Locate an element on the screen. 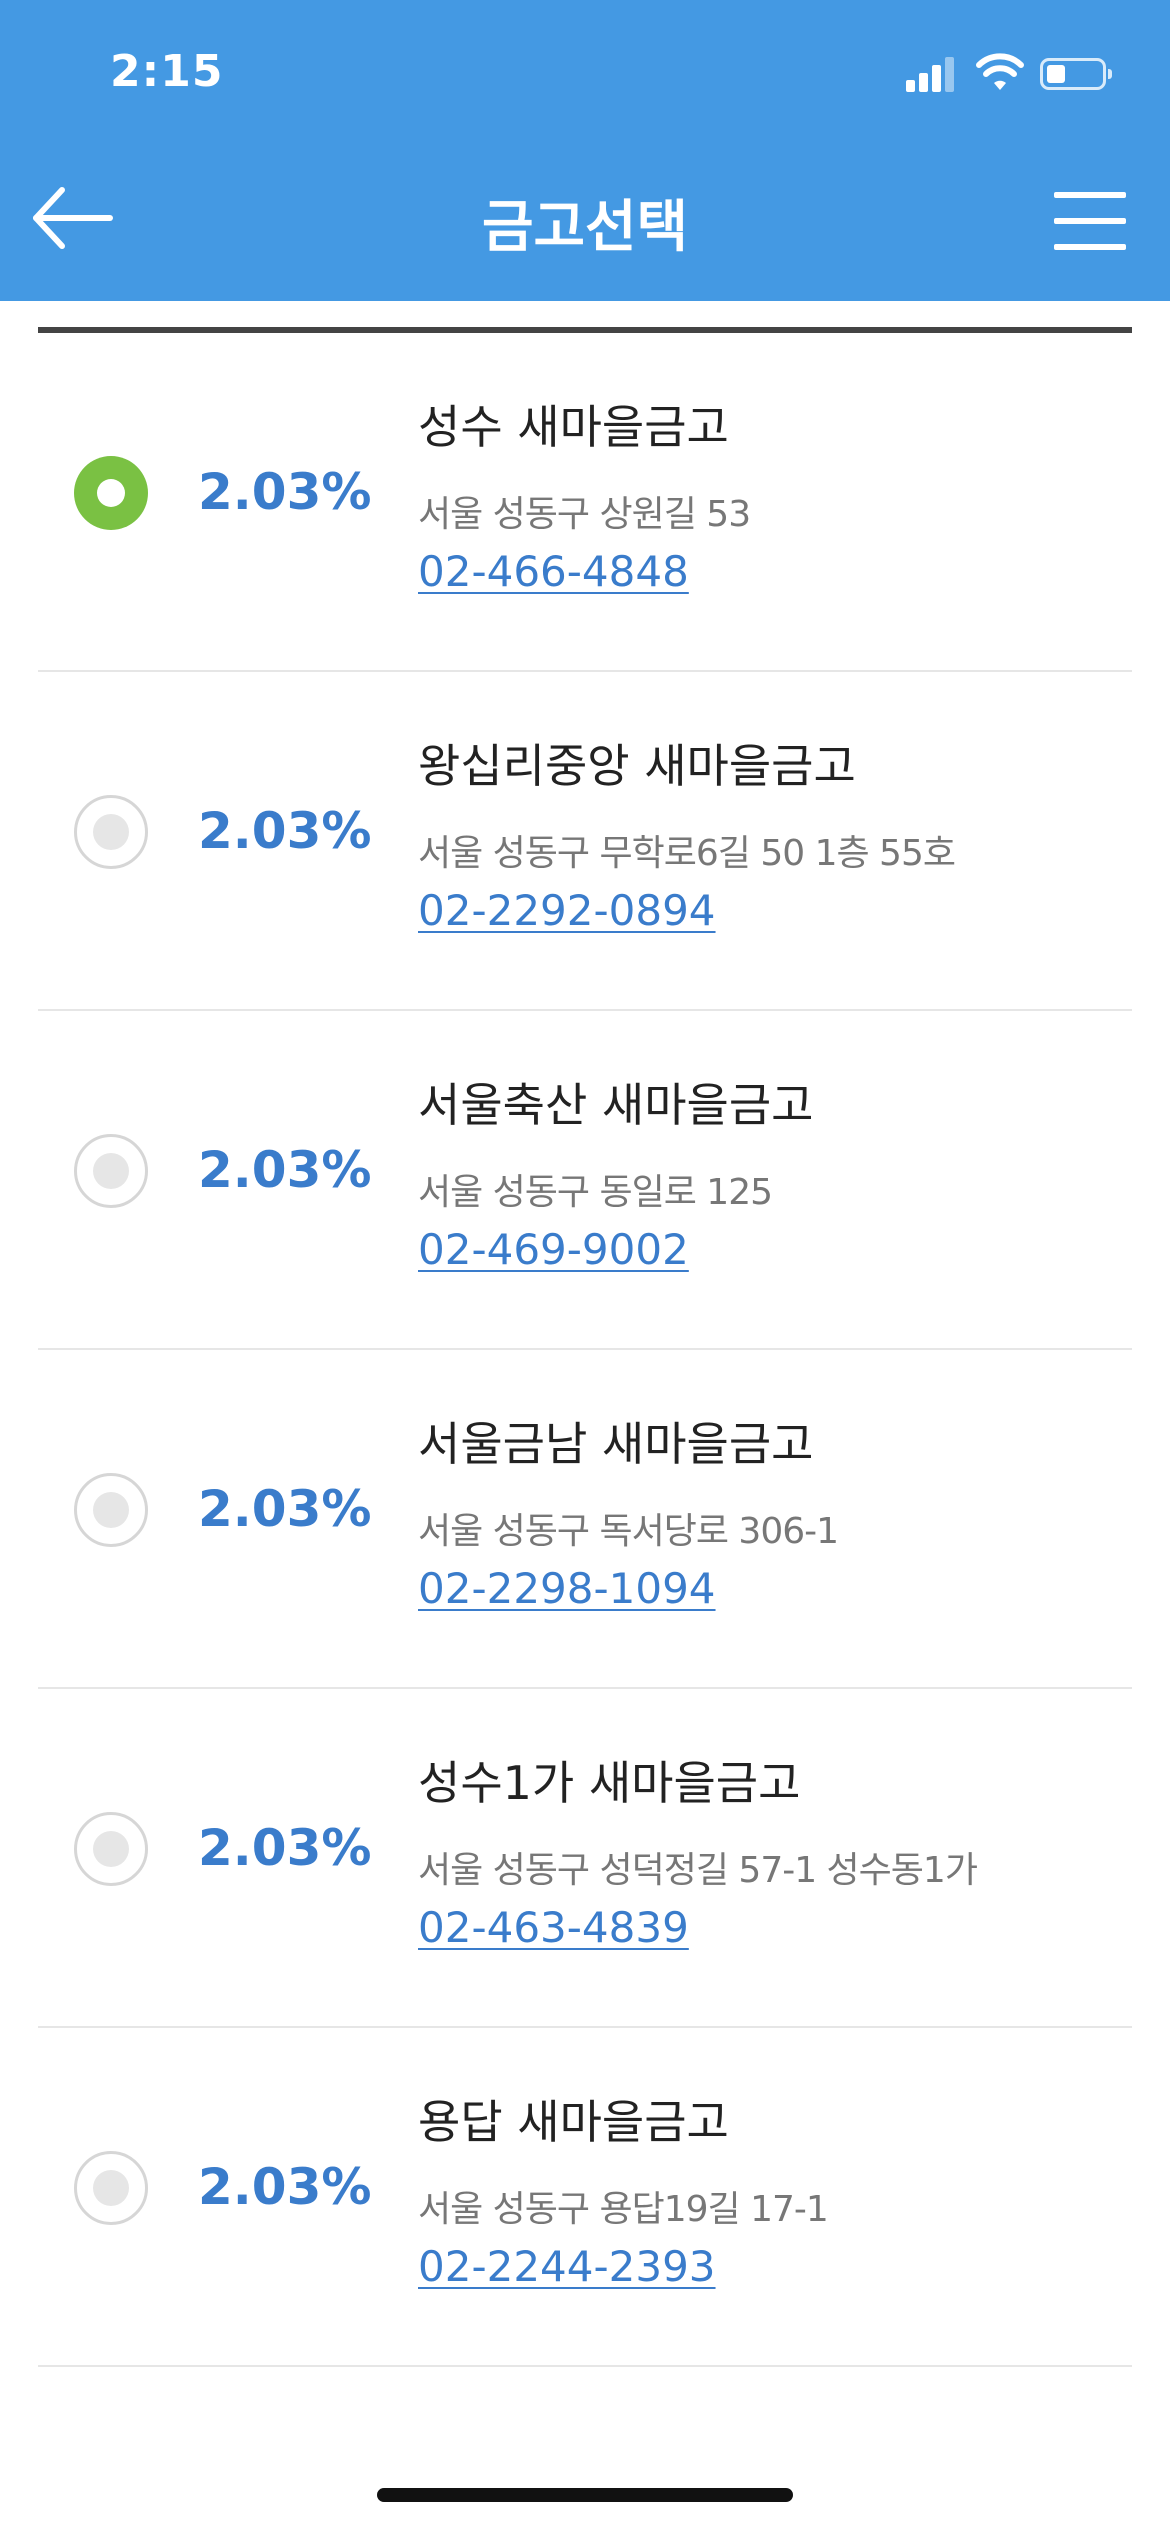  radio-selected-icon is located at coordinates (111, 493).